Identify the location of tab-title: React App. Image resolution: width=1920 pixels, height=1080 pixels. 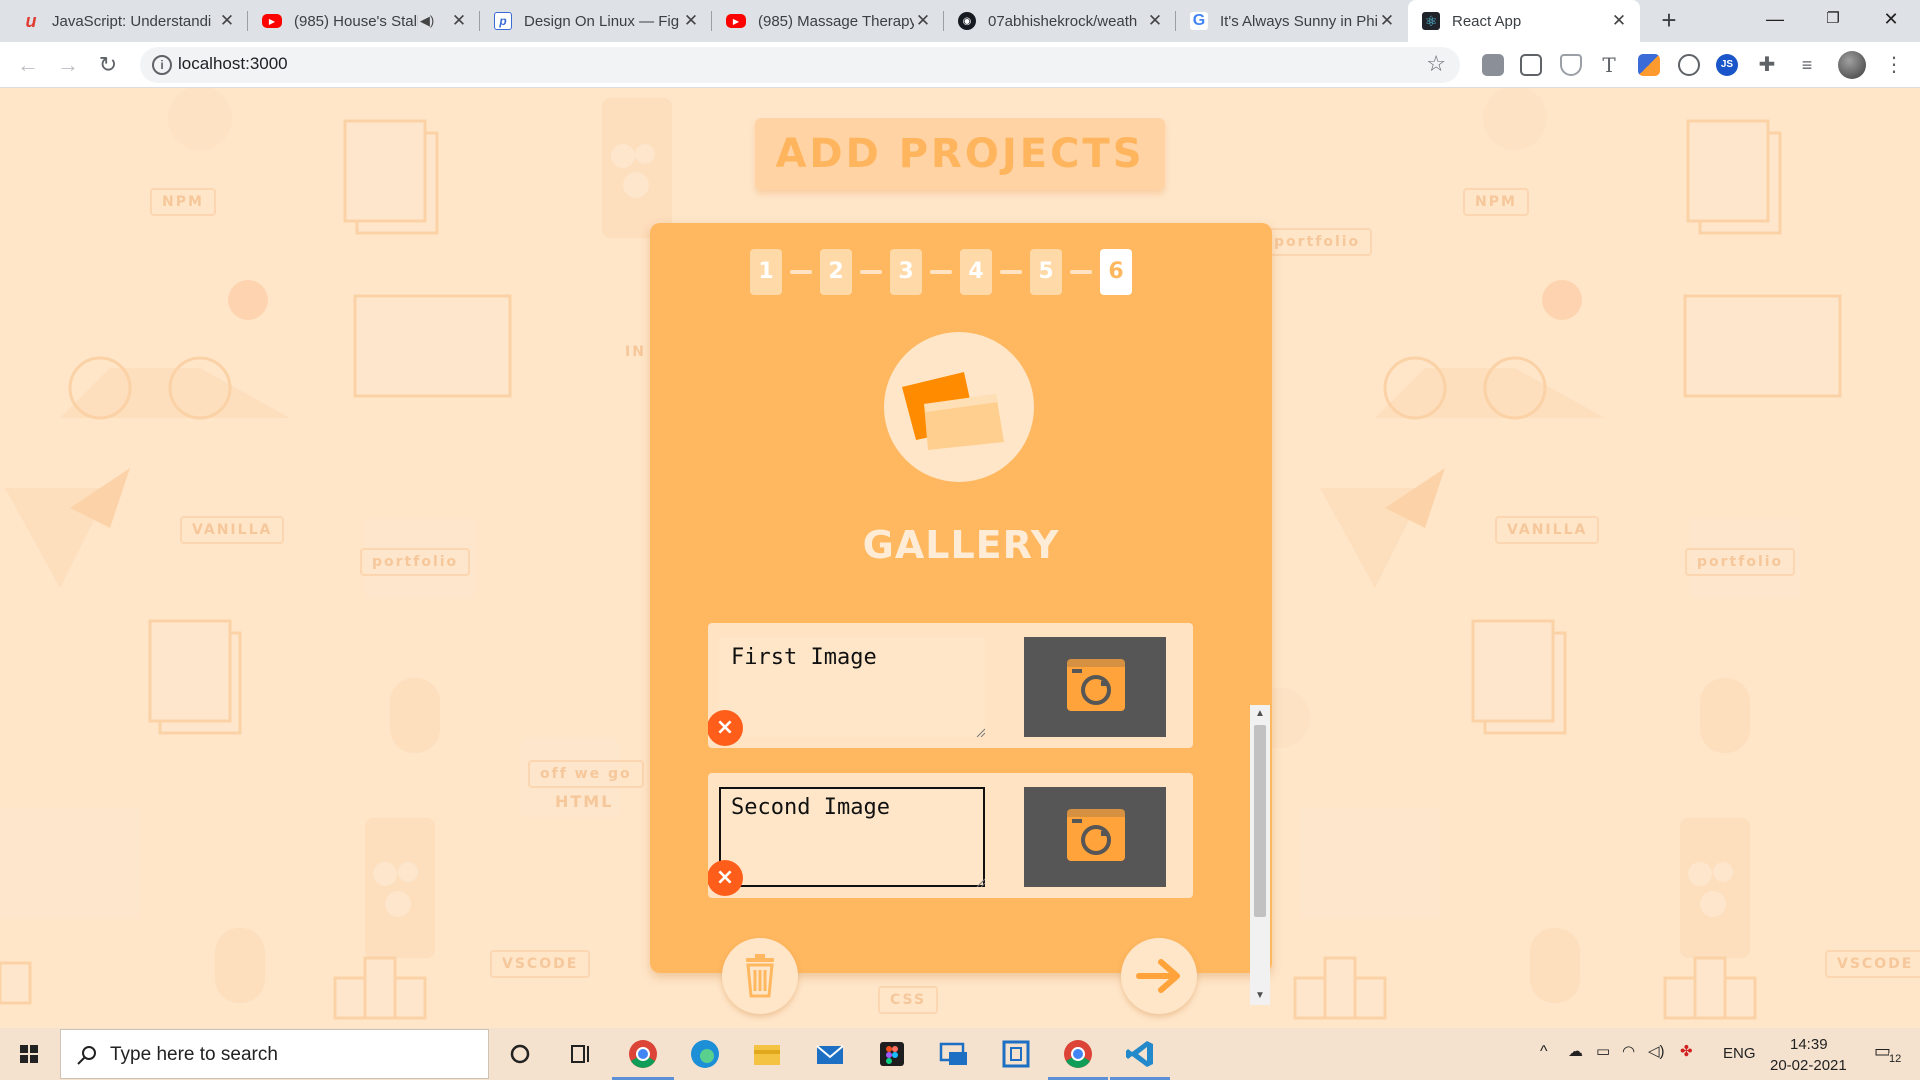
(1487, 21).